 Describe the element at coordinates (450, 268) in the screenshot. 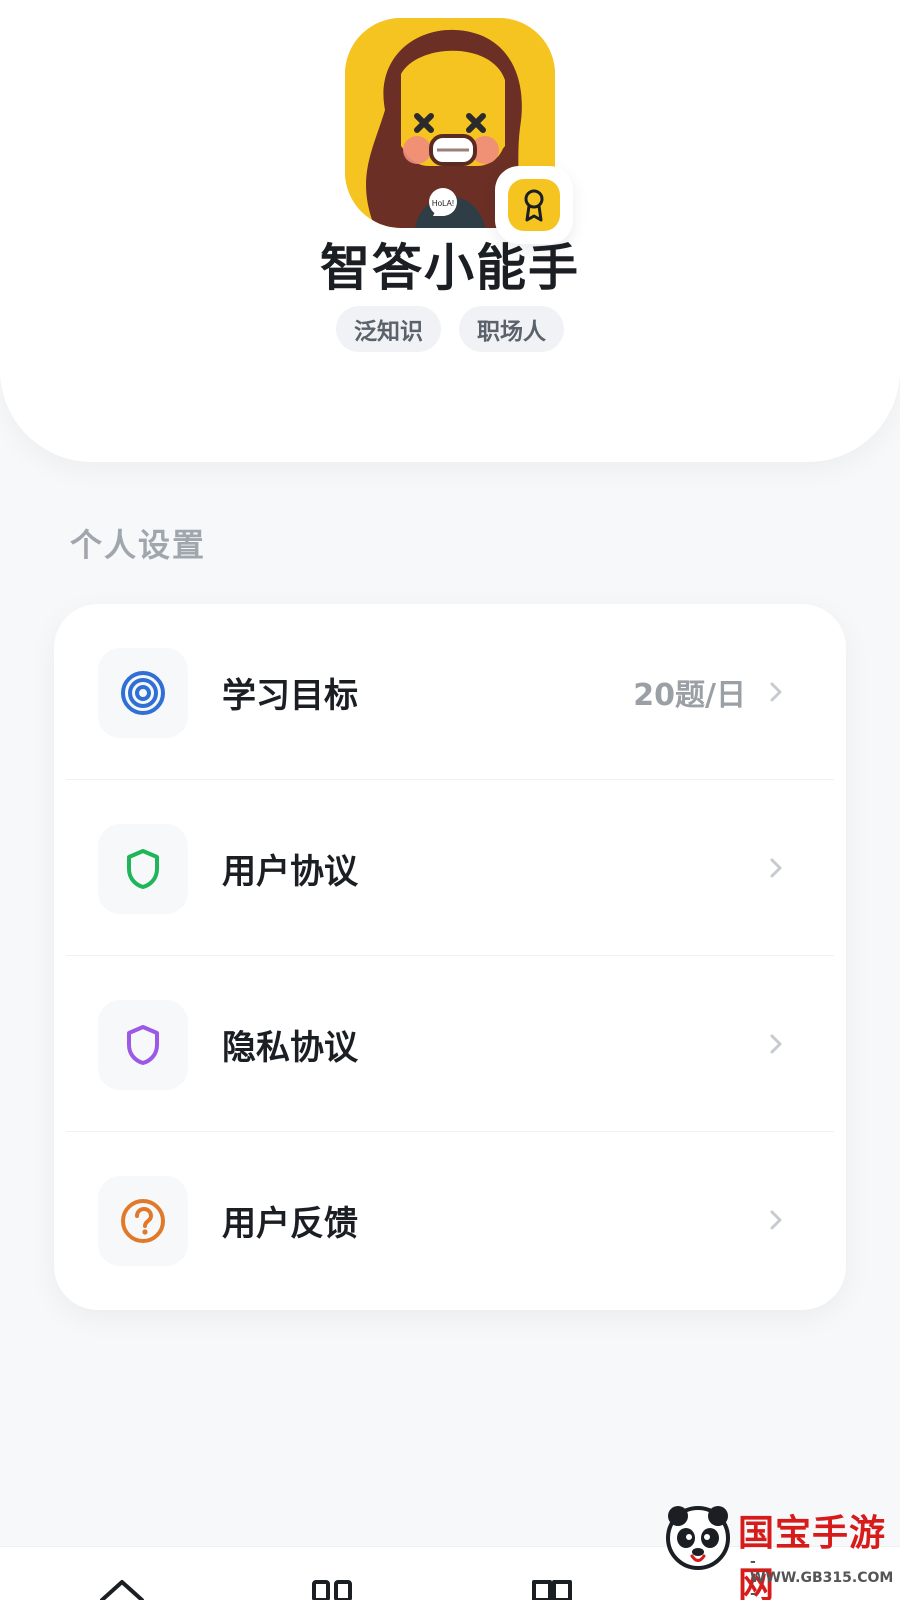

I see `profile-name: 智答小能手` at that location.